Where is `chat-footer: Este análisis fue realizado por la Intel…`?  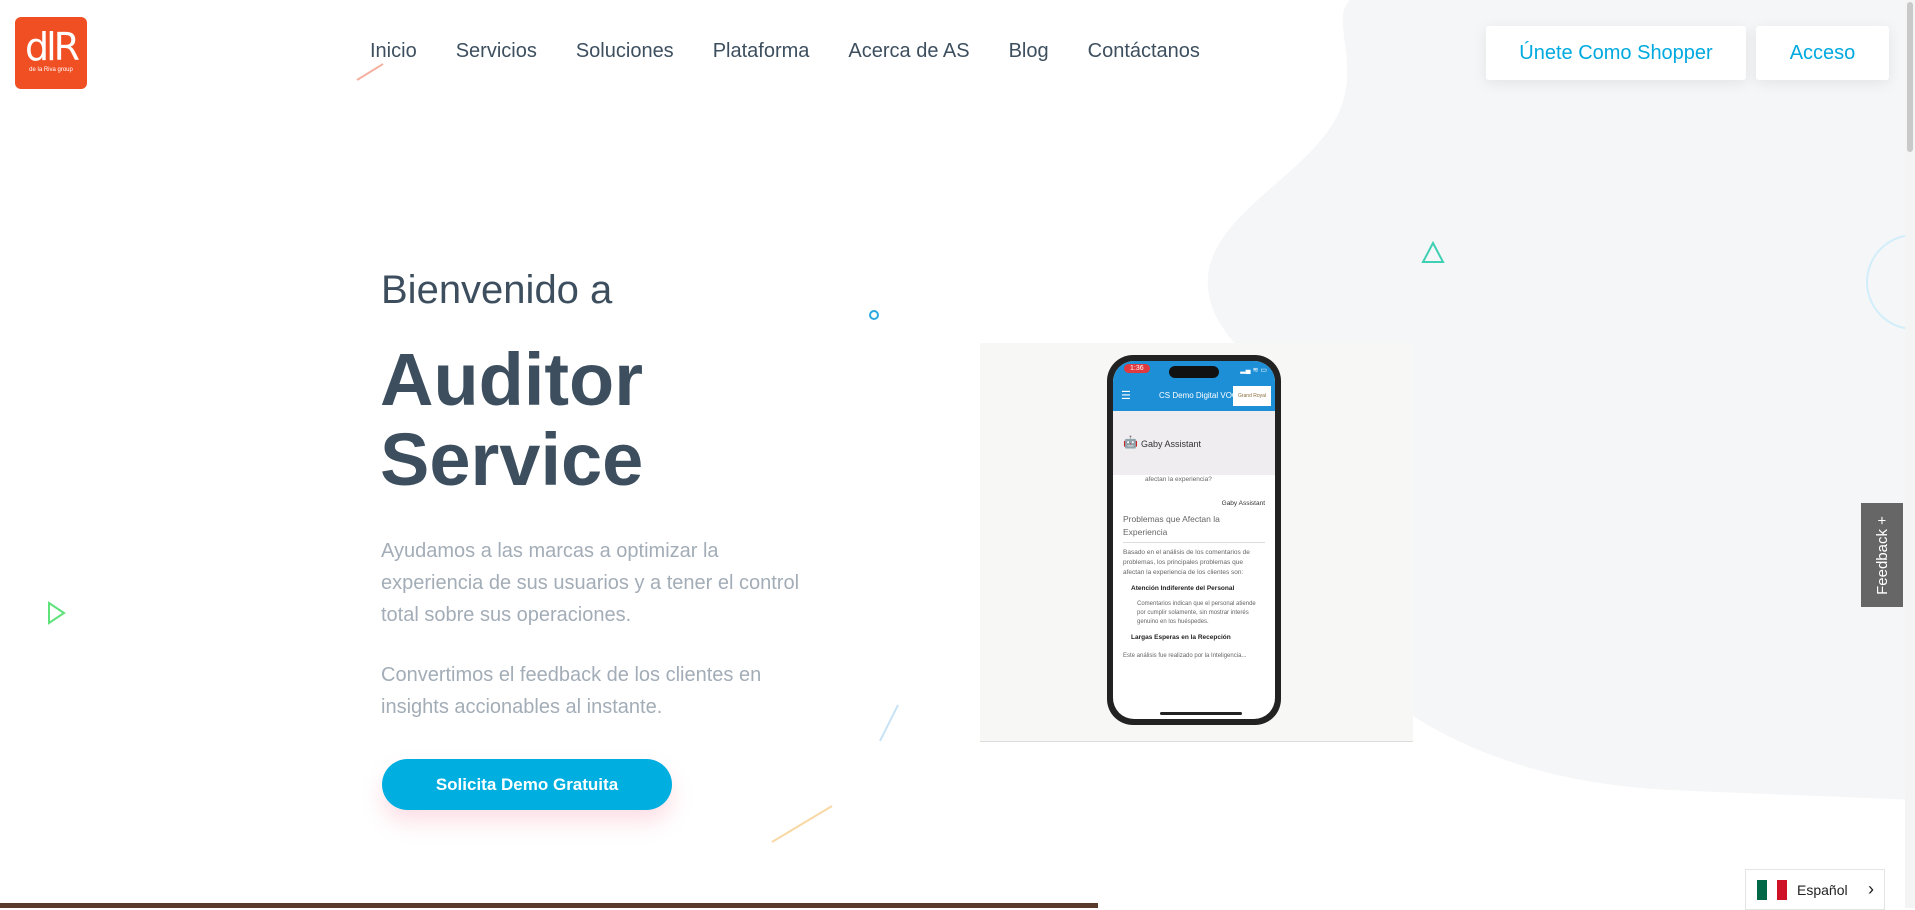 chat-footer: Este análisis fue realizado por la Intel… is located at coordinates (1185, 656).